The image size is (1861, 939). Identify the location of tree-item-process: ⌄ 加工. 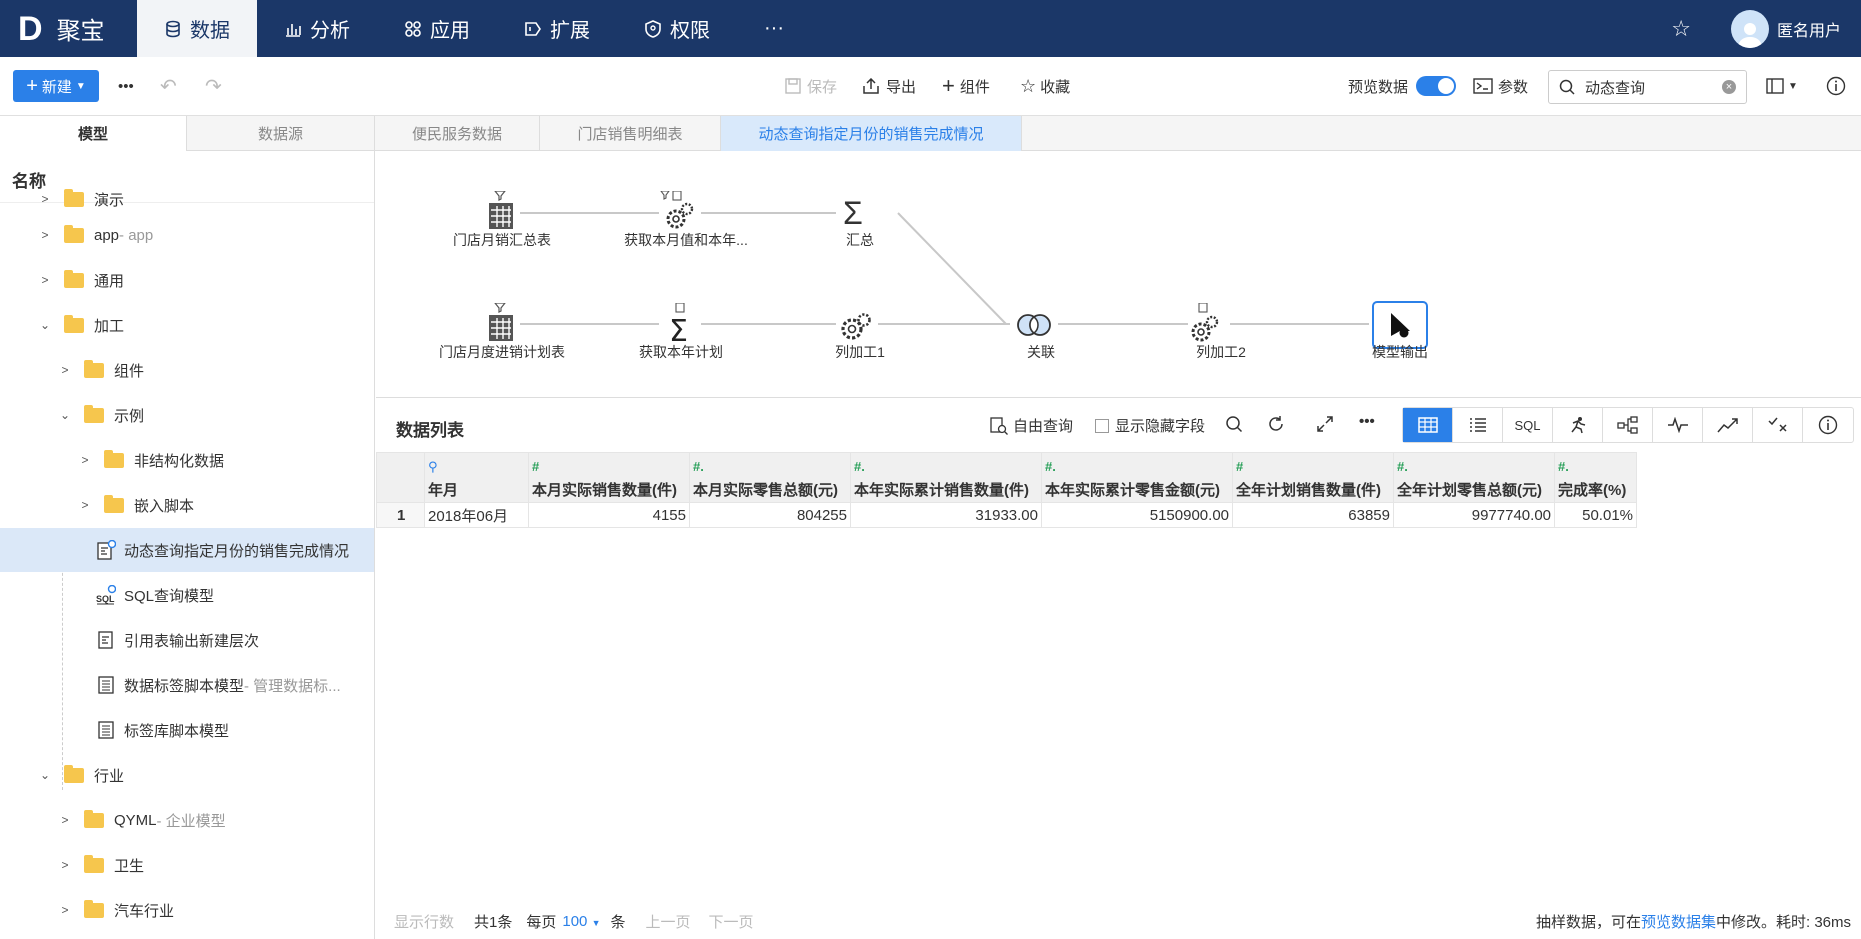
(187, 325).